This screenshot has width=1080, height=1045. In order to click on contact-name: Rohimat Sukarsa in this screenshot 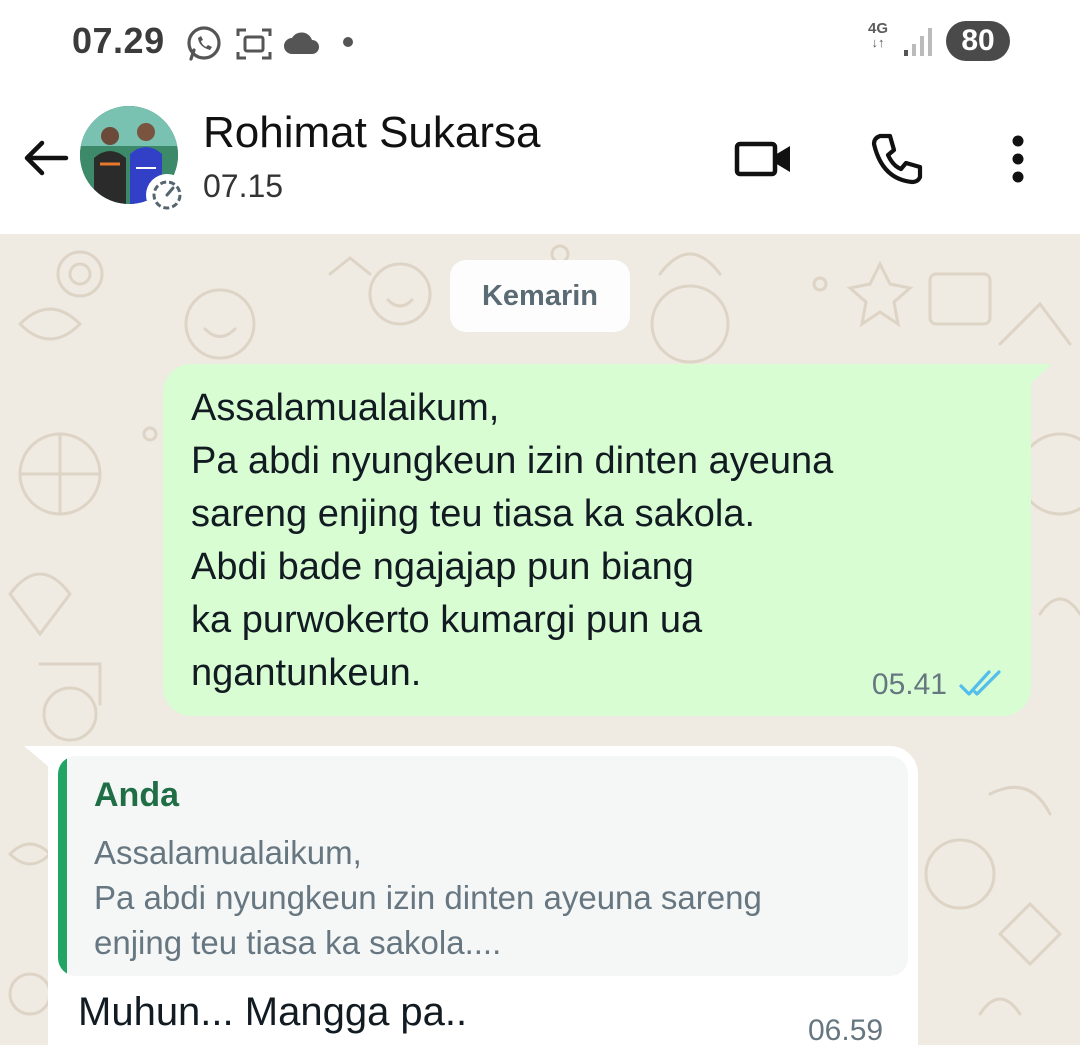, I will do `click(371, 133)`.